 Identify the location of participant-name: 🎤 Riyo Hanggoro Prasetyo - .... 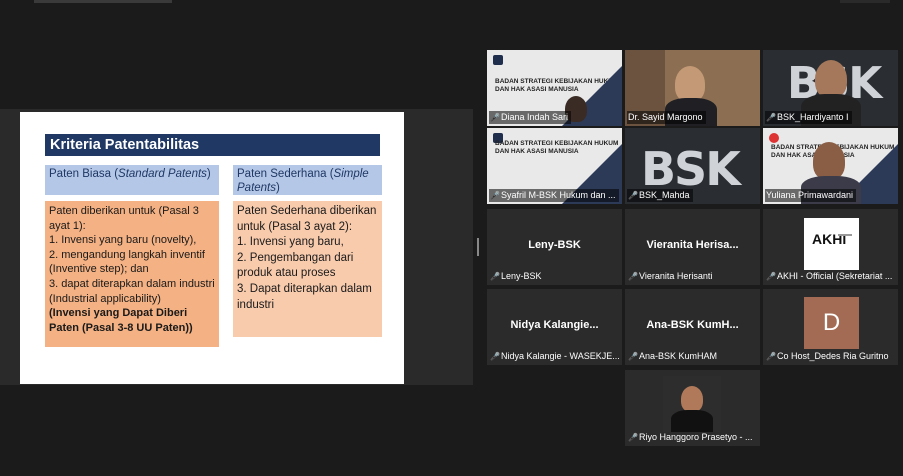
(690, 437).